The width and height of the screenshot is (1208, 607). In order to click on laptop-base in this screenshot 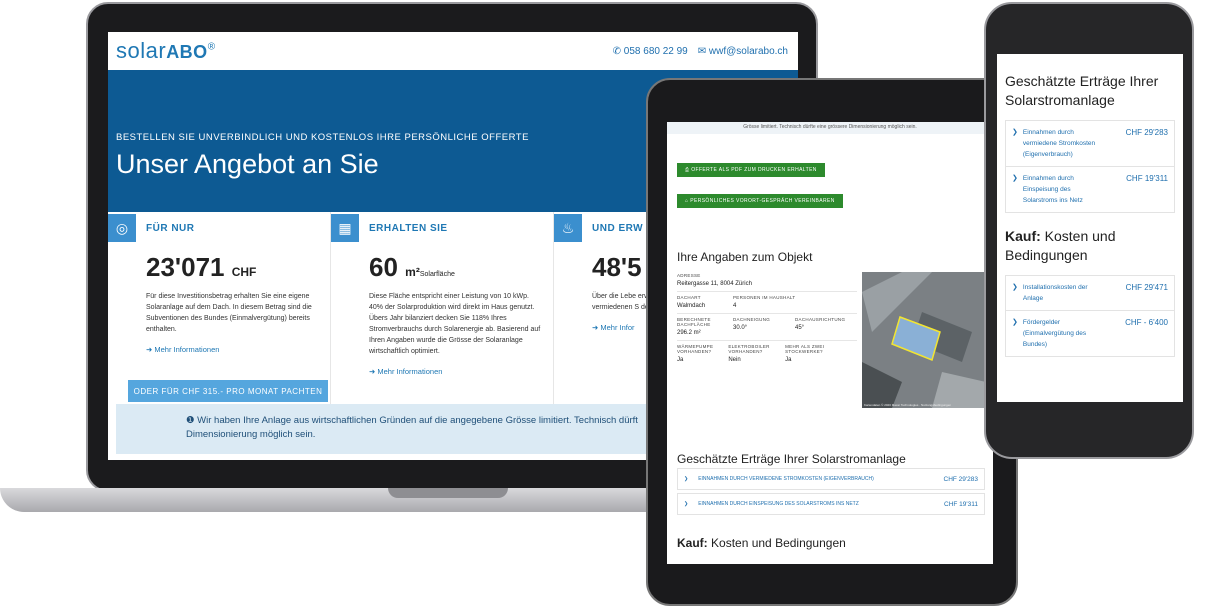, I will do `click(360, 500)`.